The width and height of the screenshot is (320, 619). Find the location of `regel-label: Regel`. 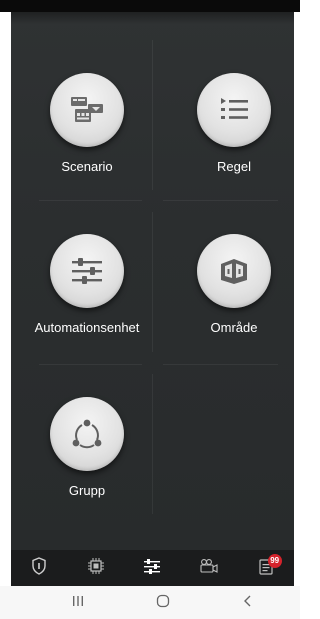

regel-label: Regel is located at coordinates (234, 166).